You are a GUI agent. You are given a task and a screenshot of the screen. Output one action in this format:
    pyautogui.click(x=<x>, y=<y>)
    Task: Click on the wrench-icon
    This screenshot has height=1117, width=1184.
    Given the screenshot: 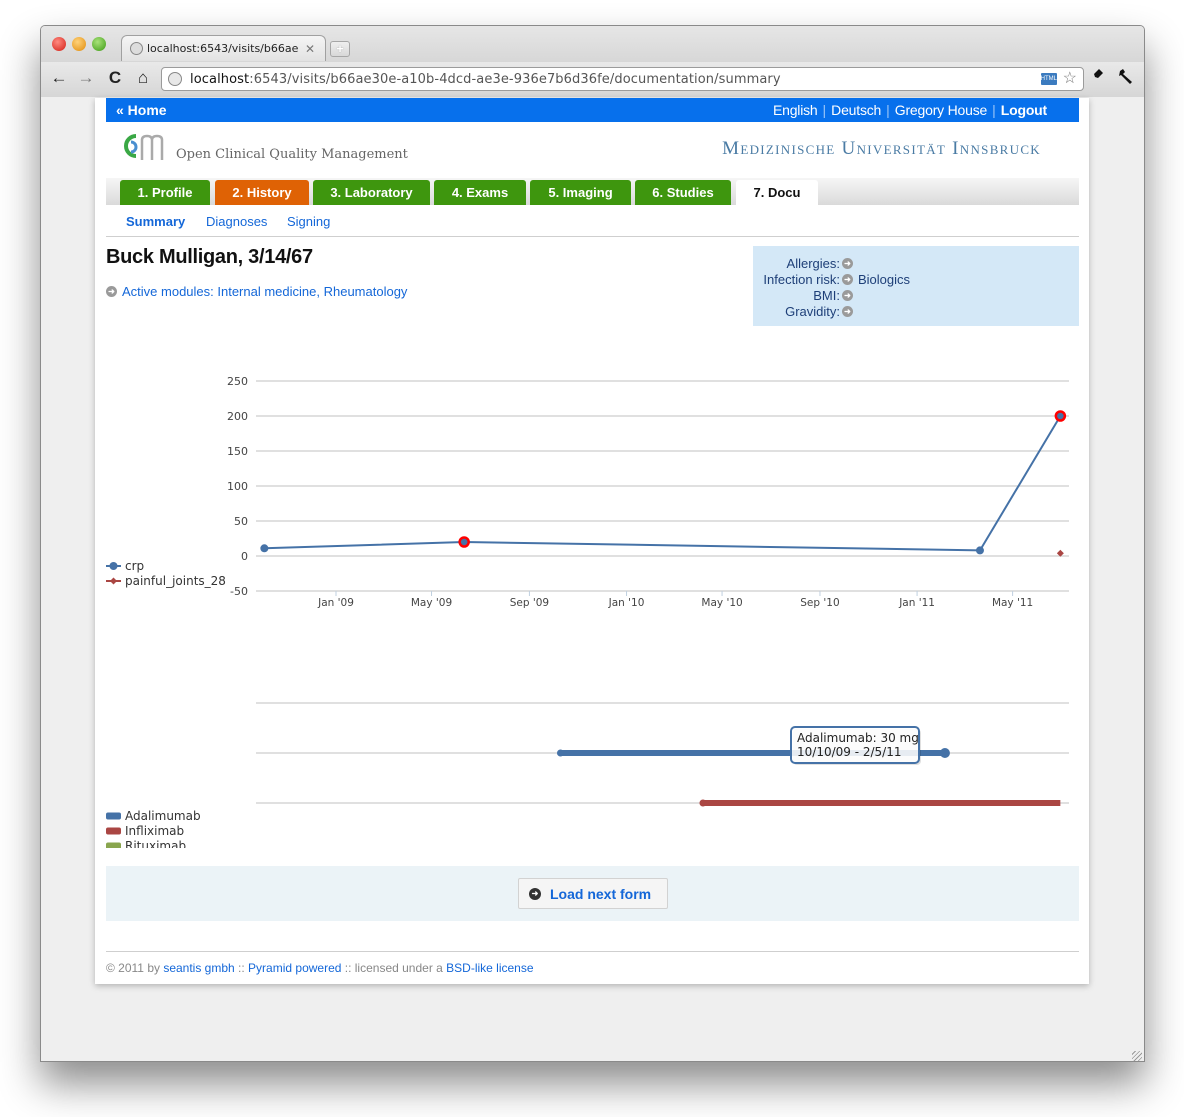 What is the action you would take?
    pyautogui.click(x=1126, y=78)
    